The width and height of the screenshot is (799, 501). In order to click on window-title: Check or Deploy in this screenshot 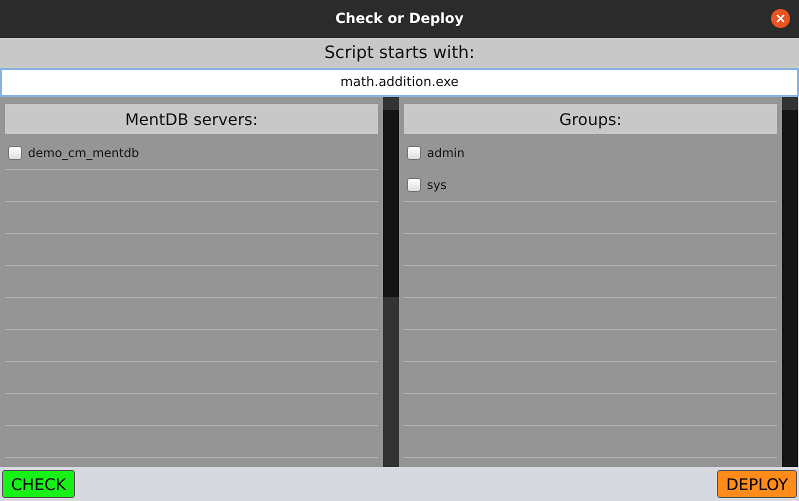, I will do `click(399, 19)`.